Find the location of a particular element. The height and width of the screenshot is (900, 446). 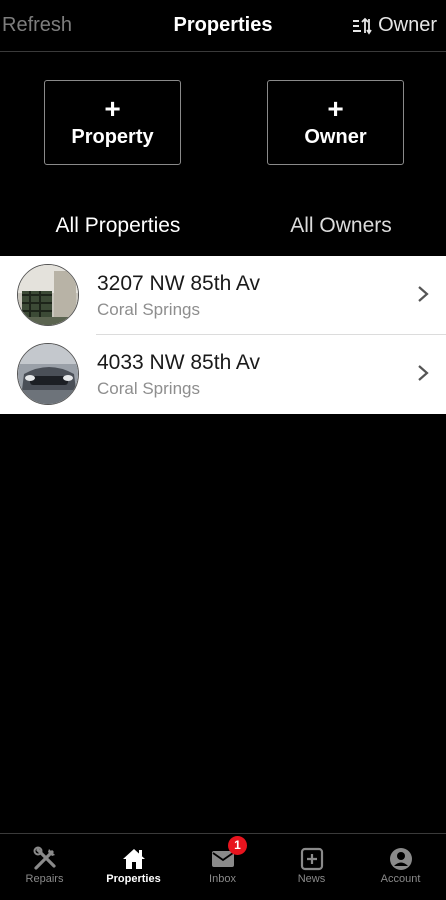

account-icon is located at coordinates (401, 859).